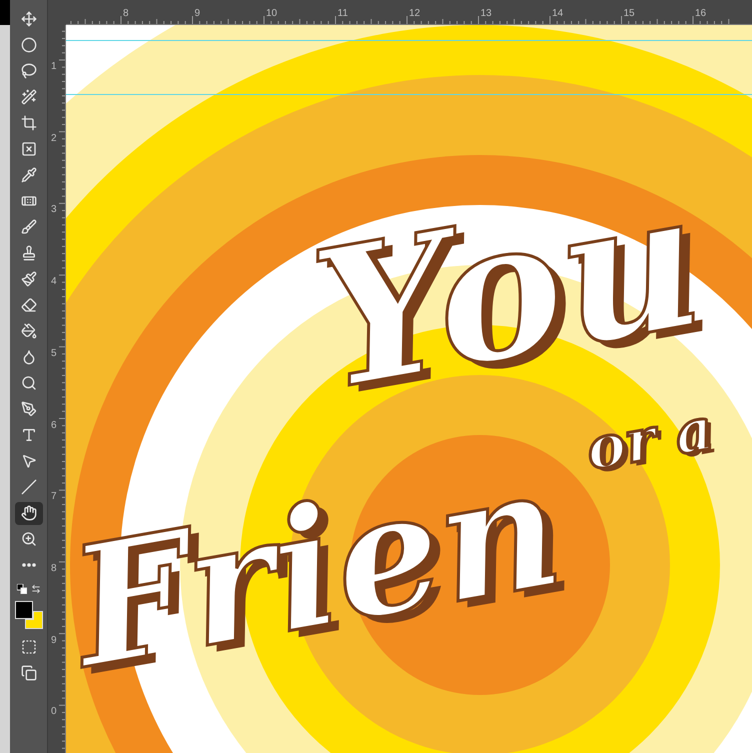 The image size is (752, 753). Describe the element at coordinates (272, 14) in the screenshot. I see `ruler-label: 10` at that location.